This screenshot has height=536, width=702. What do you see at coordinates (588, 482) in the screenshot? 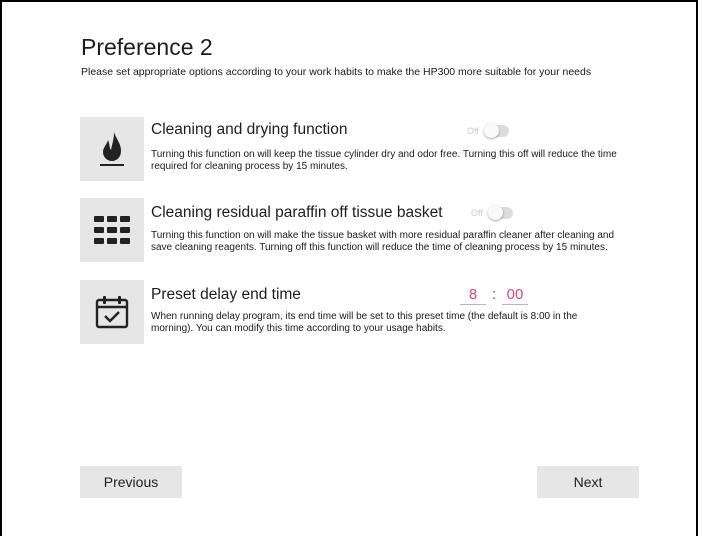
I see `next-button: Next` at bounding box center [588, 482].